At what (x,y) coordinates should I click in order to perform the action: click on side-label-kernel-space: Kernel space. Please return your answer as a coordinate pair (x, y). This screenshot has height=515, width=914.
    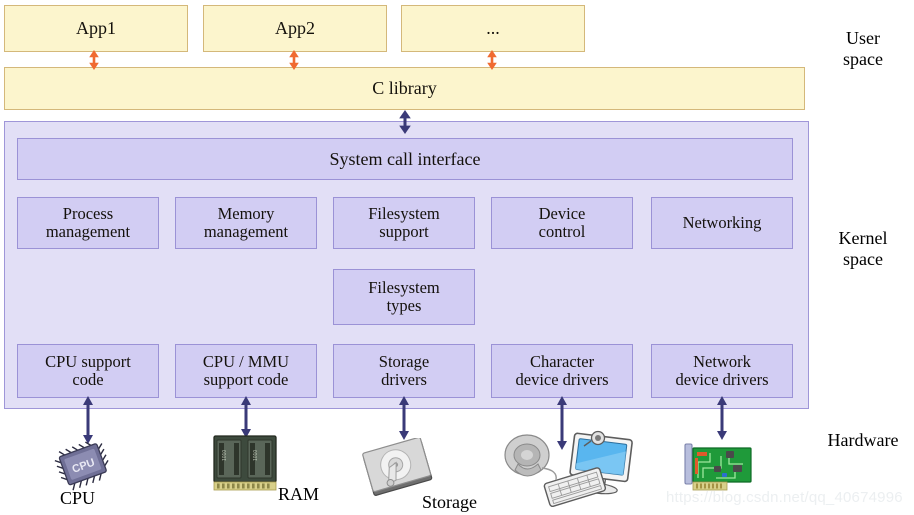
    Looking at the image, I should click on (863, 249).